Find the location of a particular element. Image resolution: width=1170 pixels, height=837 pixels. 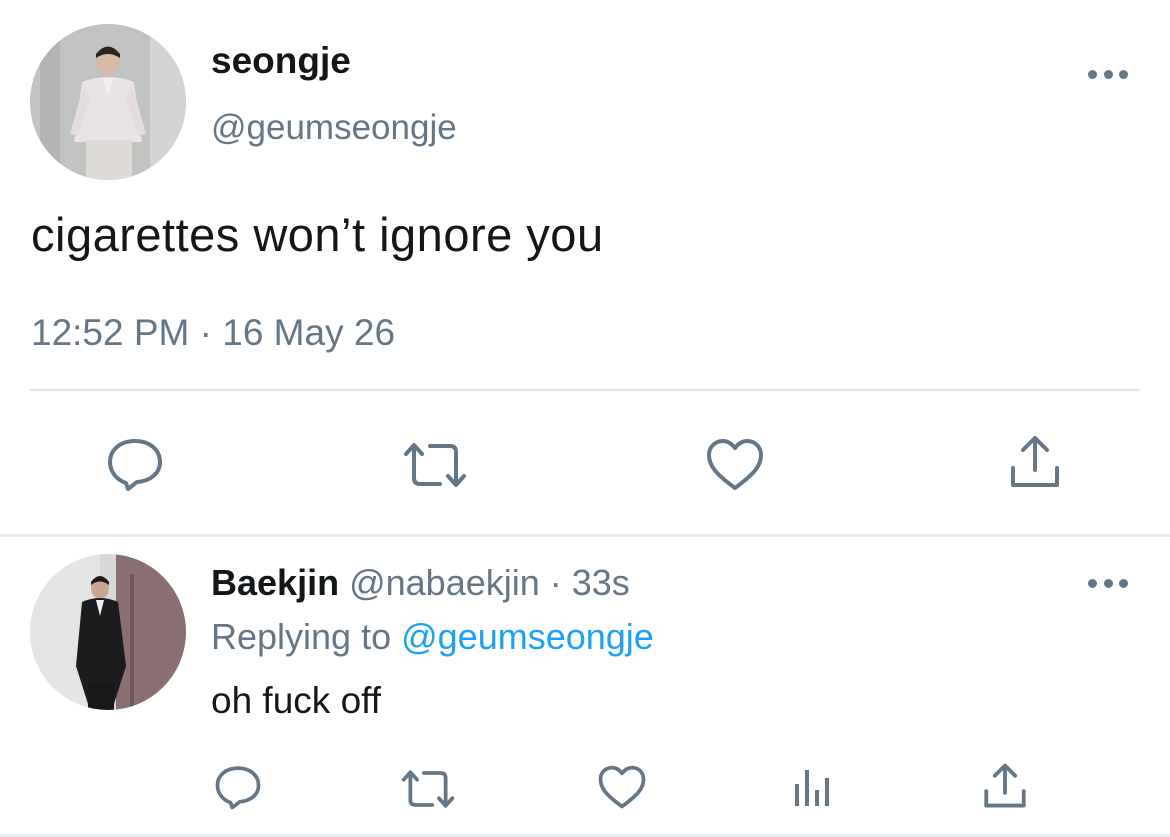

reply-text: oh fuck off is located at coordinates (296, 700).